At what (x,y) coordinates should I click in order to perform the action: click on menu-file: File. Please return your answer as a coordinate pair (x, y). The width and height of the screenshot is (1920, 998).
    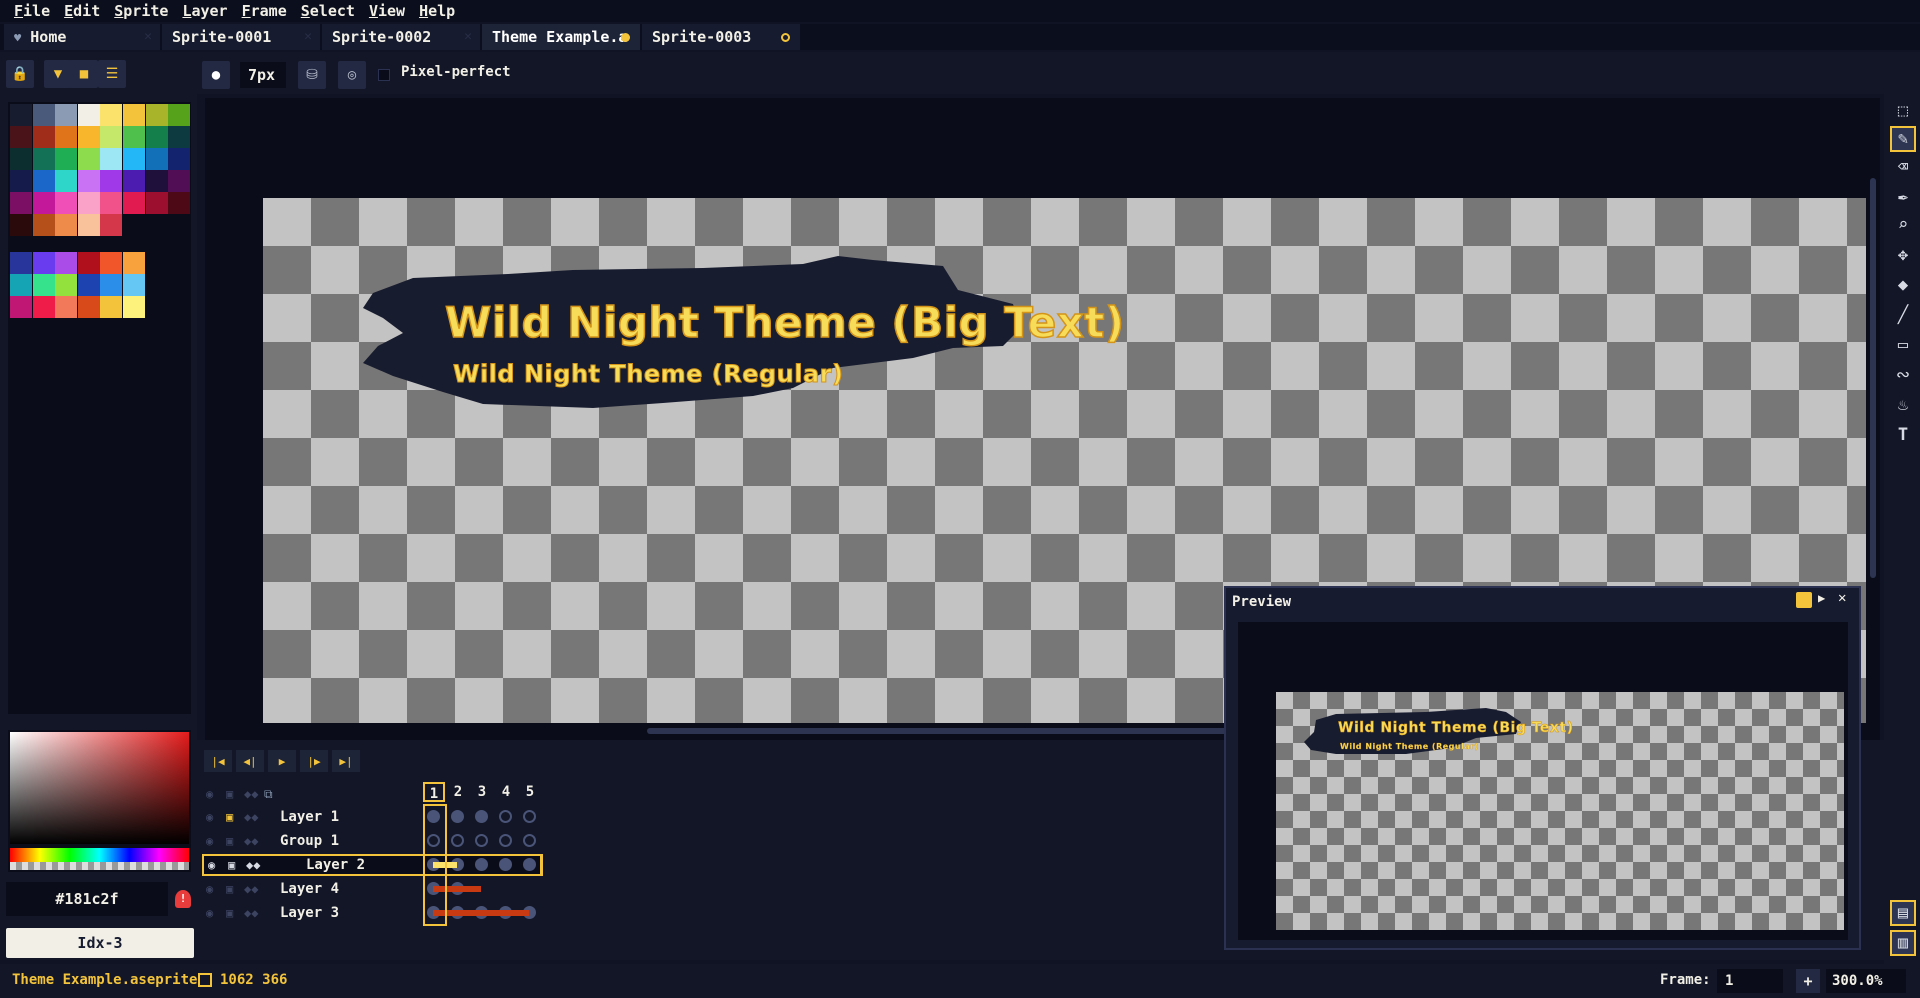
    Looking at the image, I should click on (32, 11).